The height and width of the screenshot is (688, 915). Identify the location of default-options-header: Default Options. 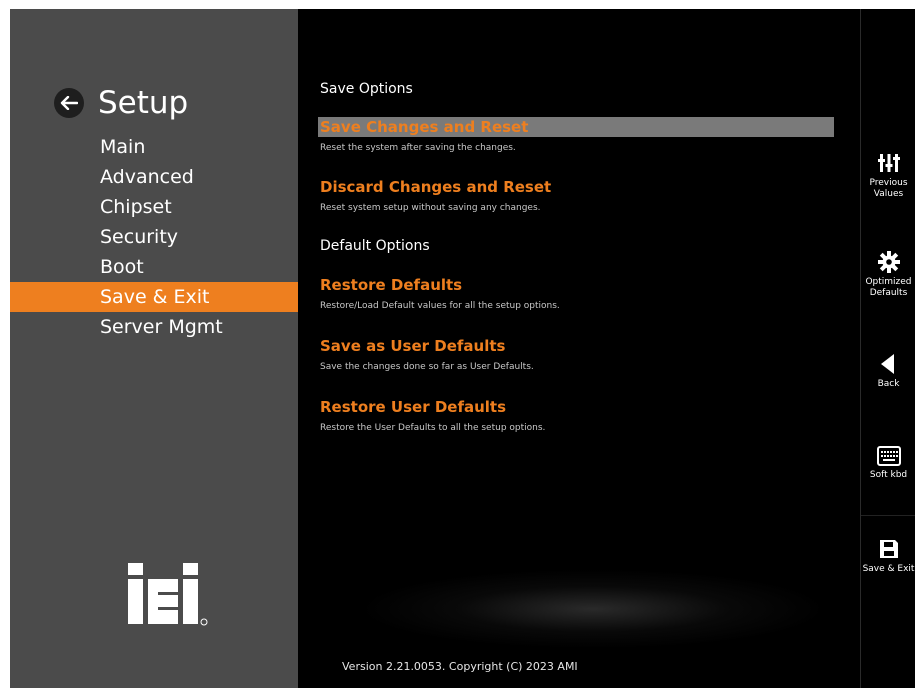
(375, 246).